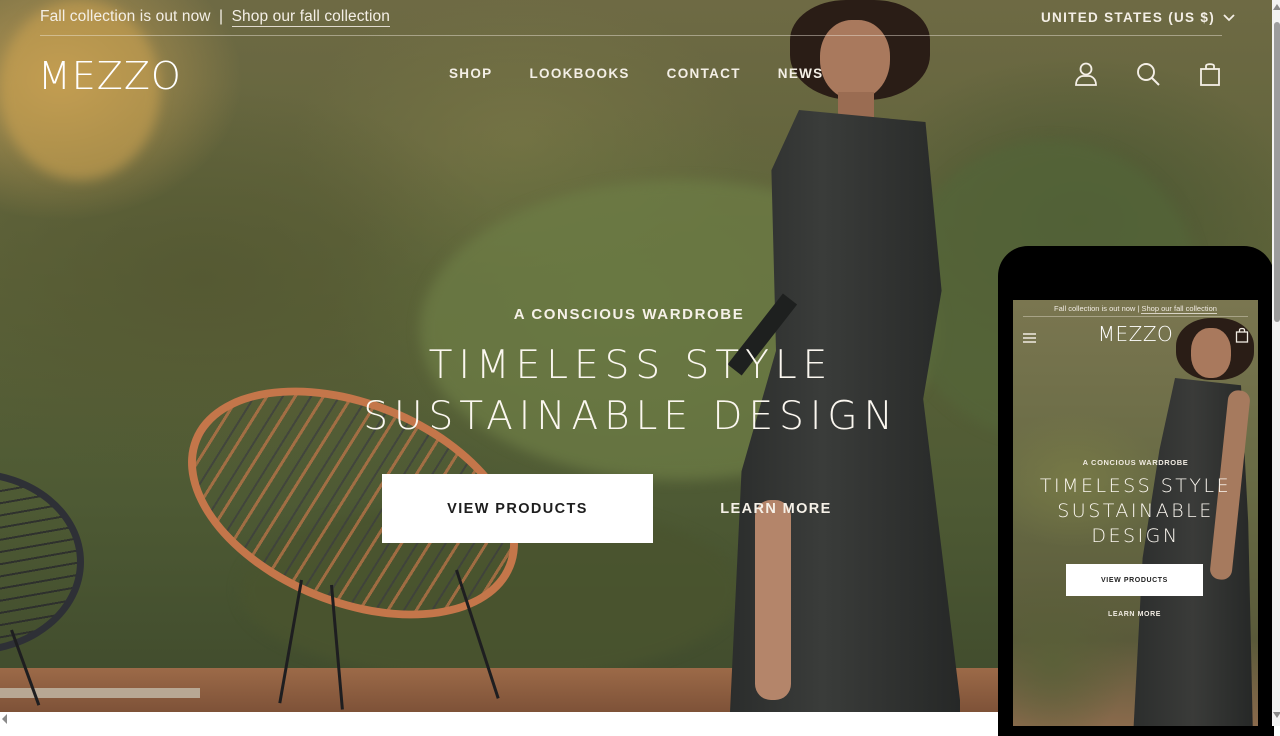  What do you see at coordinates (631, 35) in the screenshot?
I see `header-divider` at bounding box center [631, 35].